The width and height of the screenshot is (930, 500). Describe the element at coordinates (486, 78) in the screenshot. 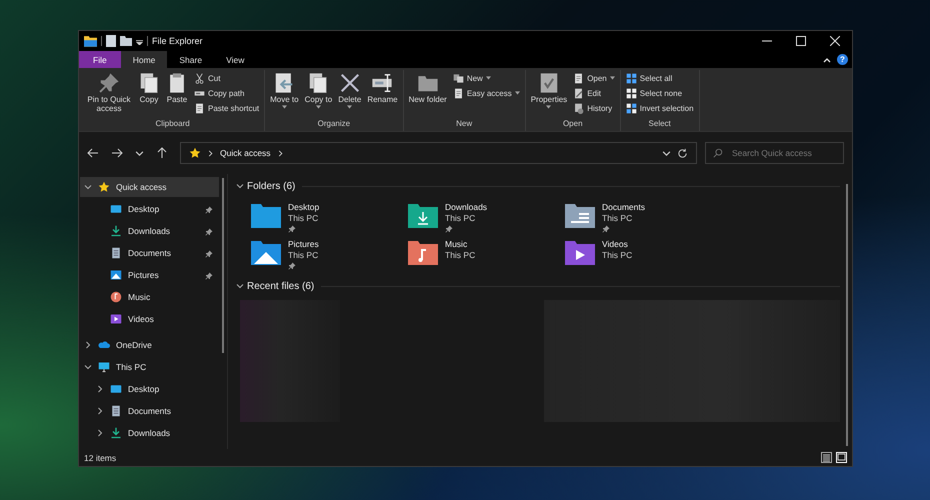

I see `ribbon-button: New` at that location.